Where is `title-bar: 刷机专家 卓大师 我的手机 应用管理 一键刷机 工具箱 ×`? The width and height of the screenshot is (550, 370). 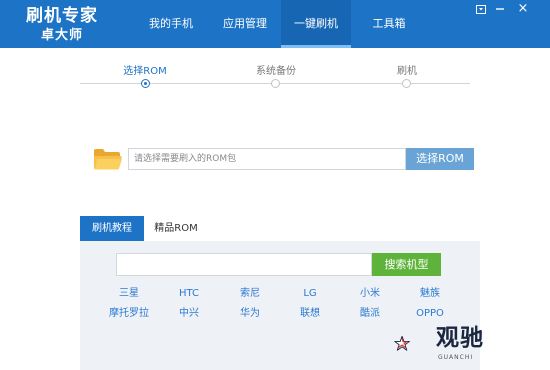
title-bar: 刷机专家 卓大师 我的手机 应用管理 一键刷机 工具箱 × is located at coordinates (275, 24).